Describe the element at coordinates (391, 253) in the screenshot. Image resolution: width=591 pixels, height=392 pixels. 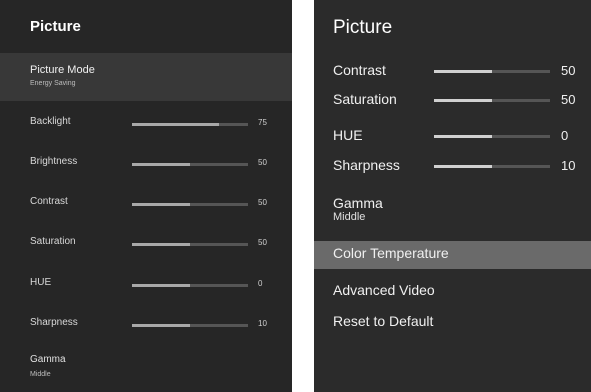
I see `color-temperature-label: Color Temperature` at that location.